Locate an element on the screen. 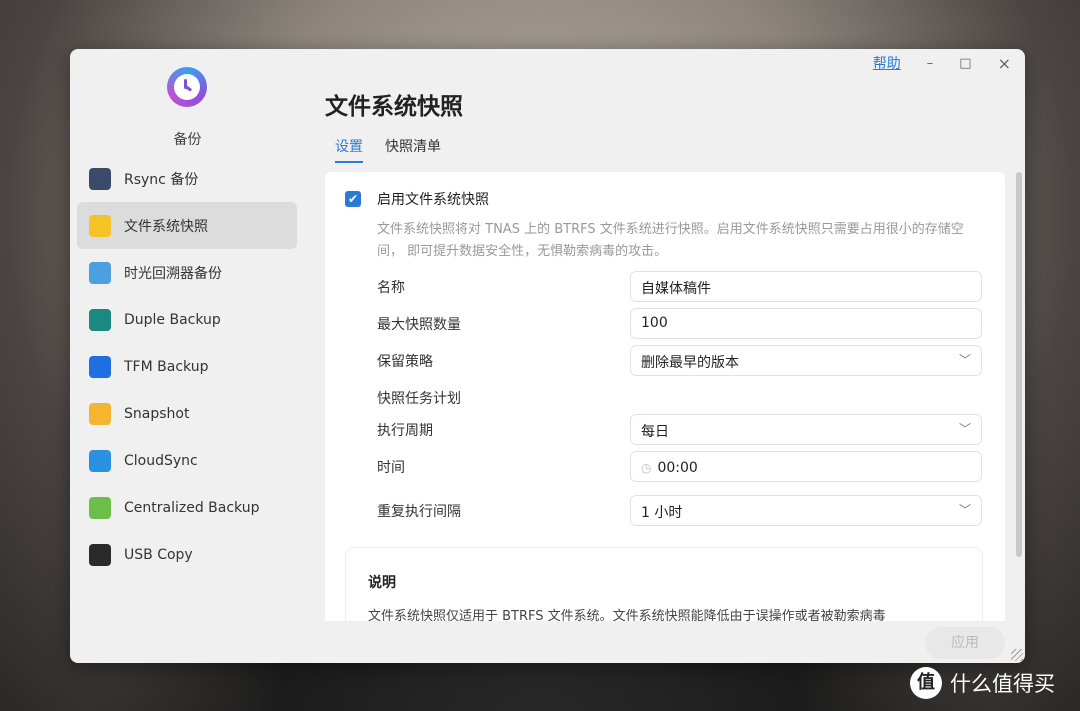 This screenshot has height=711, width=1080. help-link: 帮助 is located at coordinates (887, 63).